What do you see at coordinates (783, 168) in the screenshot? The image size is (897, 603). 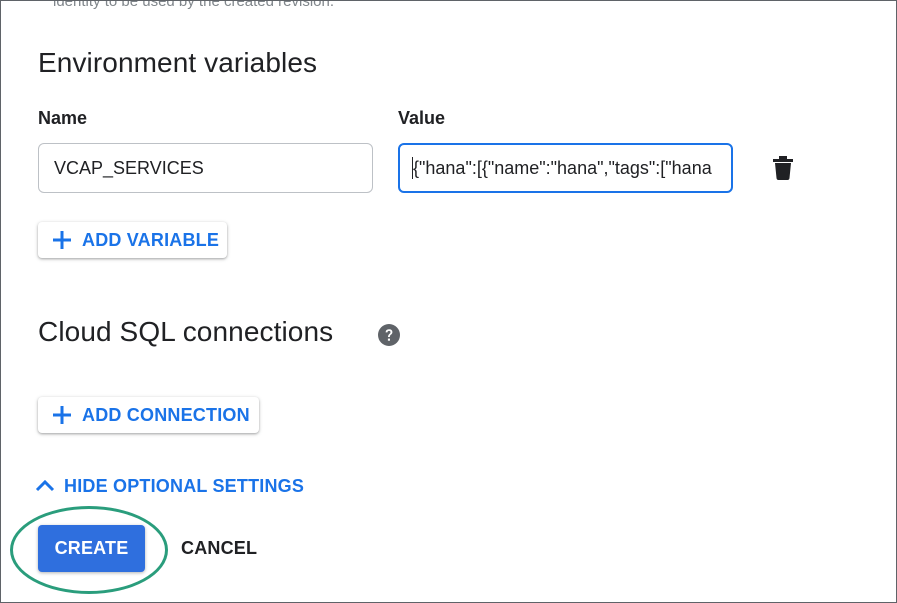 I see `trash-icon` at bounding box center [783, 168].